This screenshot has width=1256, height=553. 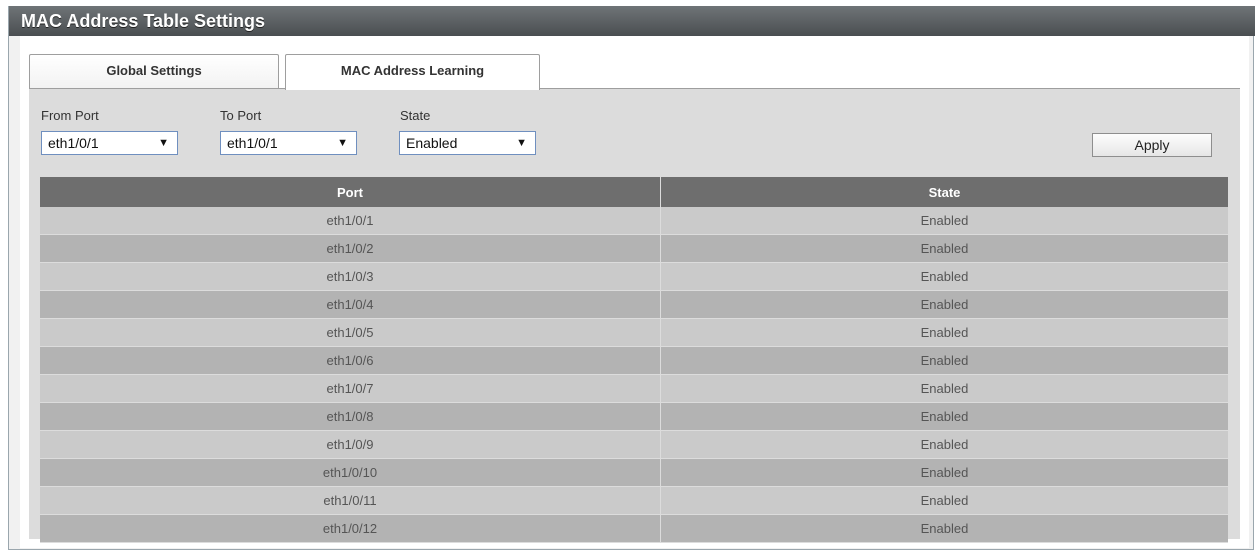 I want to click on table-row: eth1/0/10 Enabled, so click(x=634, y=472).